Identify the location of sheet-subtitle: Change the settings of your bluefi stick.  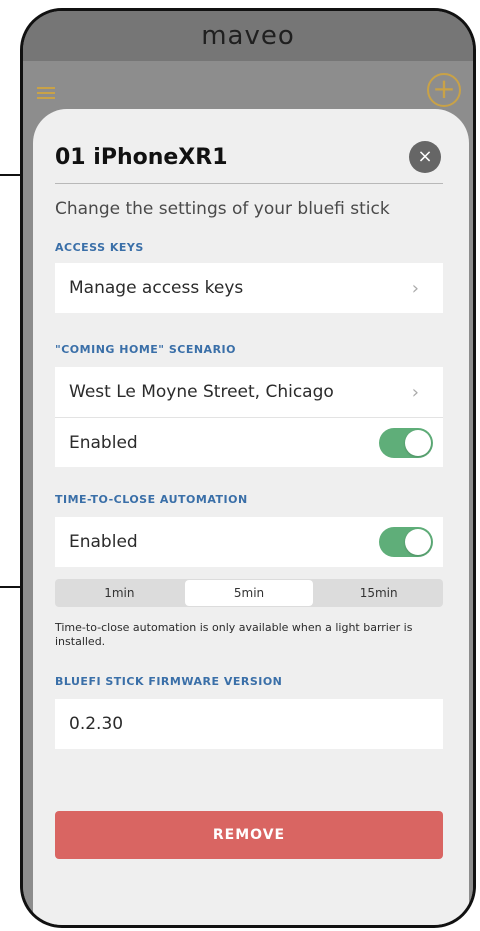
(222, 209).